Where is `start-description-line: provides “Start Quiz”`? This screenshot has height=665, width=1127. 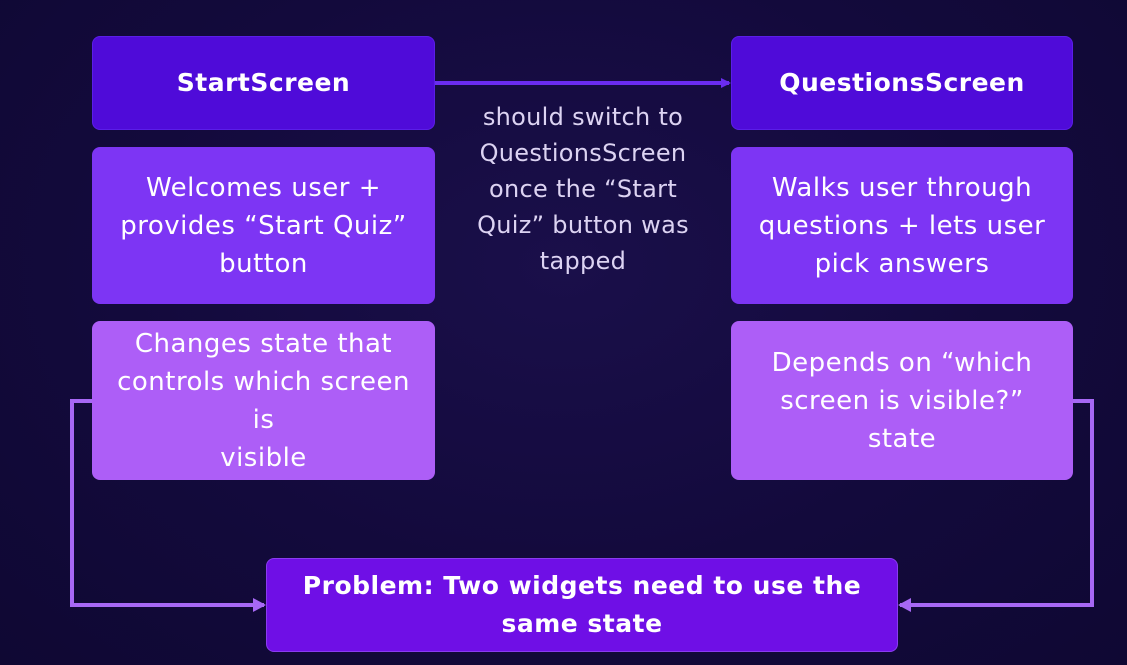
start-description-line: provides “Start Quiz” is located at coordinates (263, 225).